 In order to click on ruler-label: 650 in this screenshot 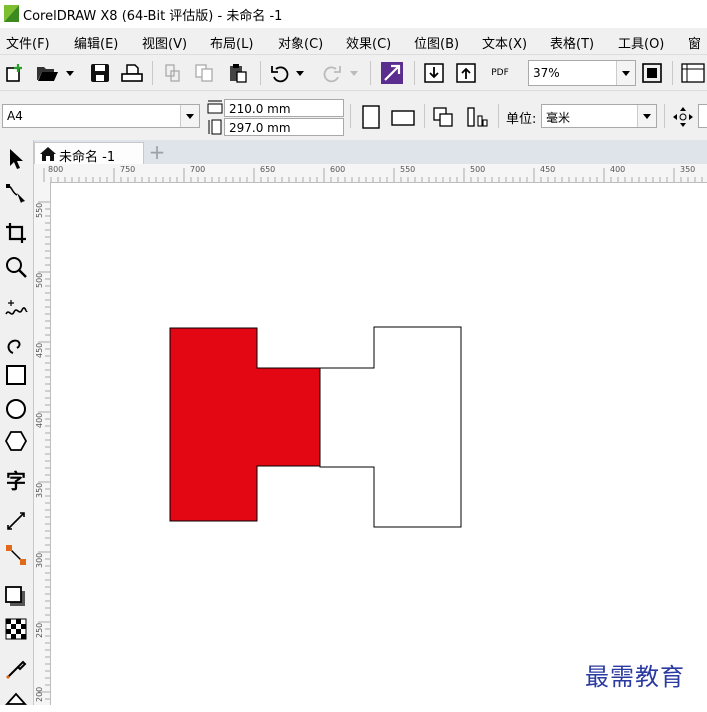, I will do `click(268, 169)`.